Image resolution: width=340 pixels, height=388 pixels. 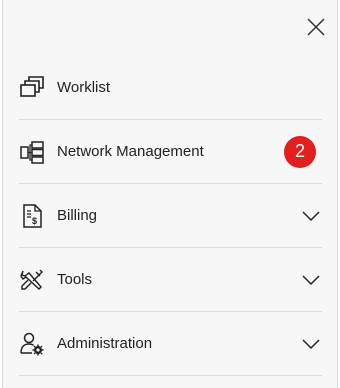 I want to click on notification-badge: 2, so click(x=300, y=151).